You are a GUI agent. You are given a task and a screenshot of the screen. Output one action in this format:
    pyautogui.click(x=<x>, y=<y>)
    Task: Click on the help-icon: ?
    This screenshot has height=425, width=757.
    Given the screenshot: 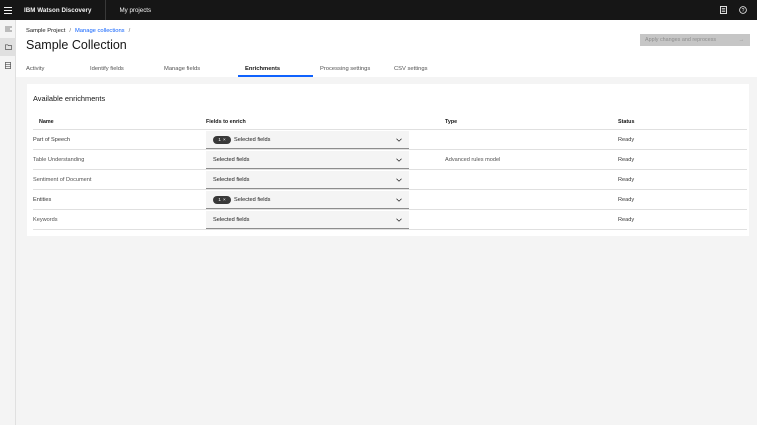 What is the action you would take?
    pyautogui.click(x=743, y=10)
    